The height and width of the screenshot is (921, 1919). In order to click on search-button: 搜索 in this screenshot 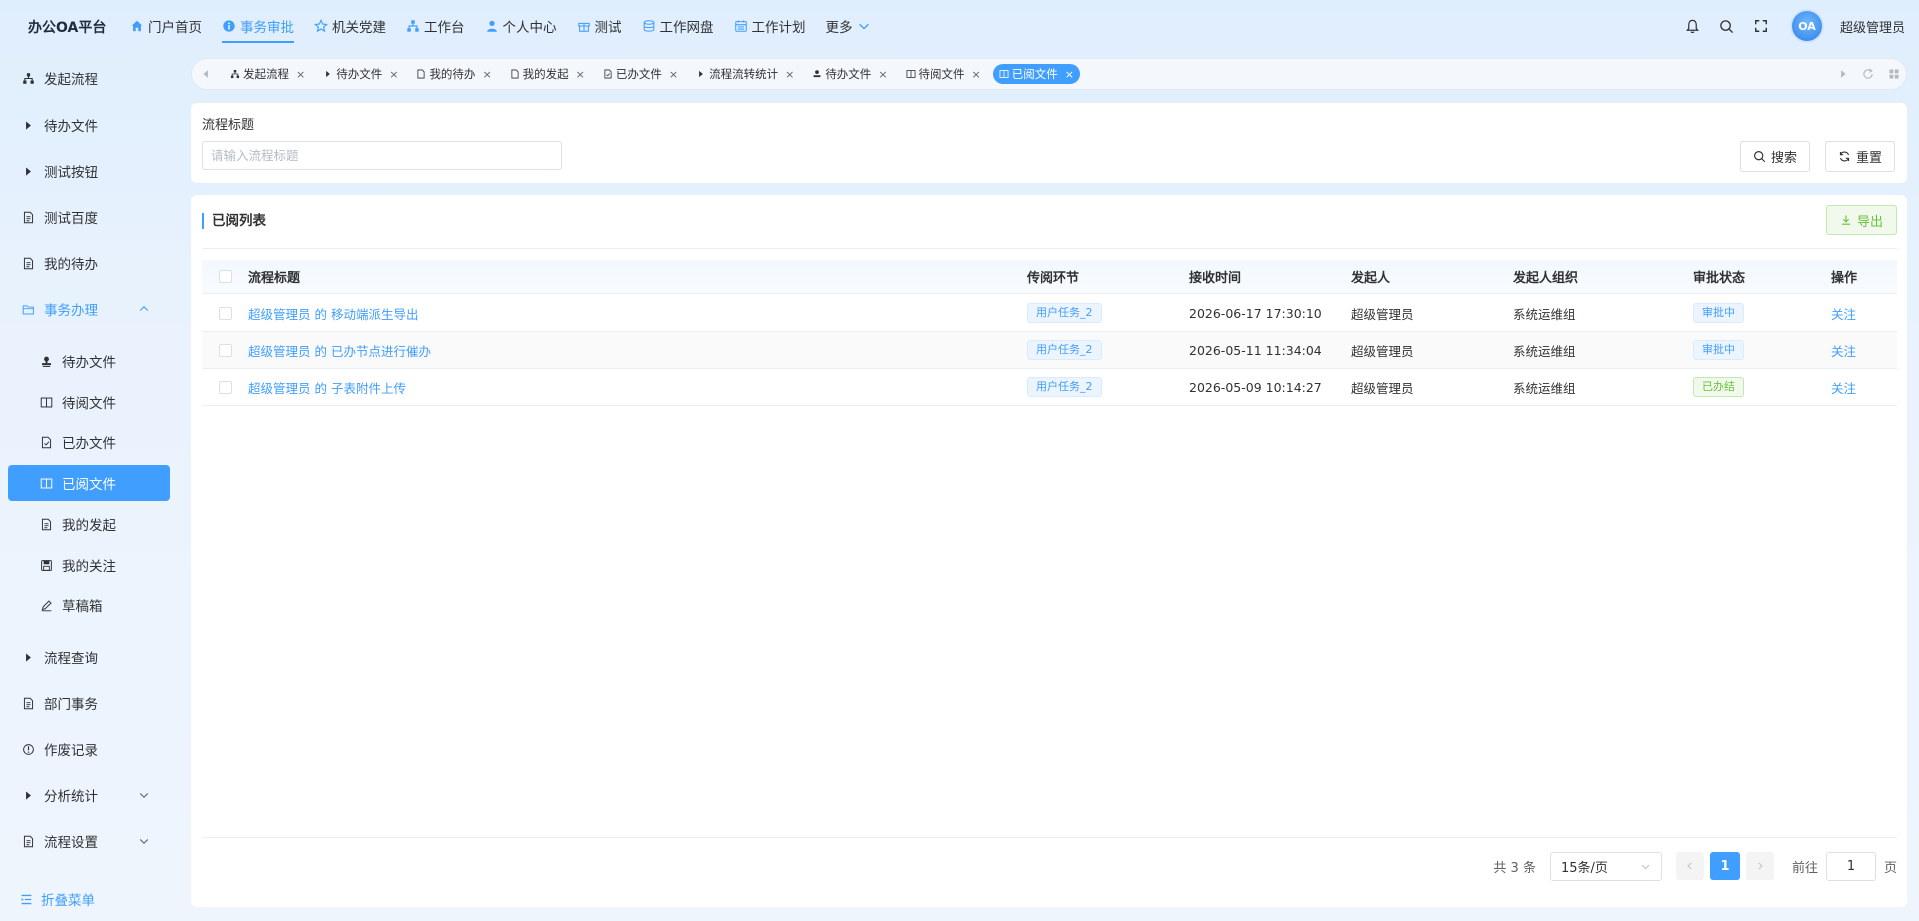, I will do `click(1775, 156)`.